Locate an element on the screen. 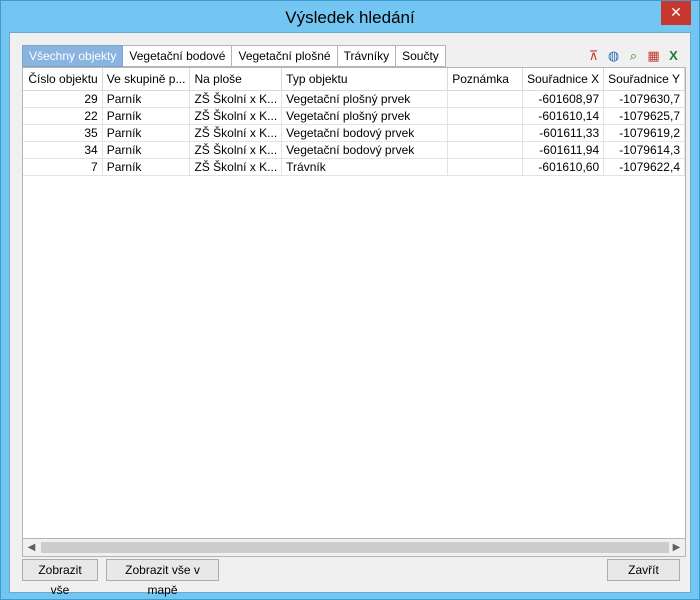  cell-object-type: Trávník is located at coordinates (365, 167).